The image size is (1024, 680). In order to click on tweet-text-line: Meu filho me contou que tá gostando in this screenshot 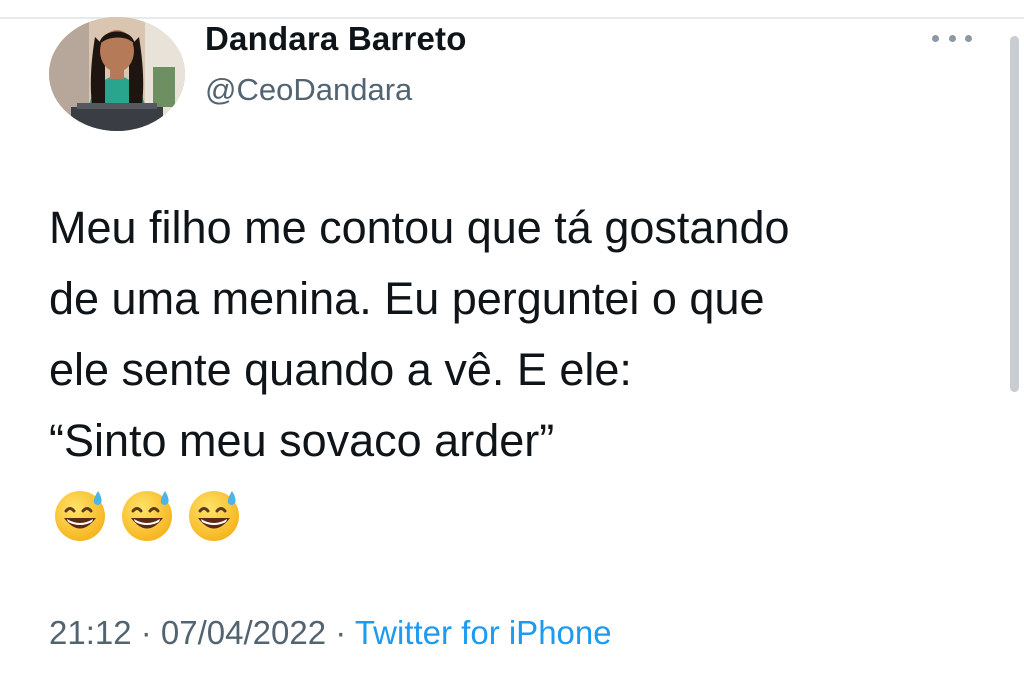, I will do `click(419, 227)`.